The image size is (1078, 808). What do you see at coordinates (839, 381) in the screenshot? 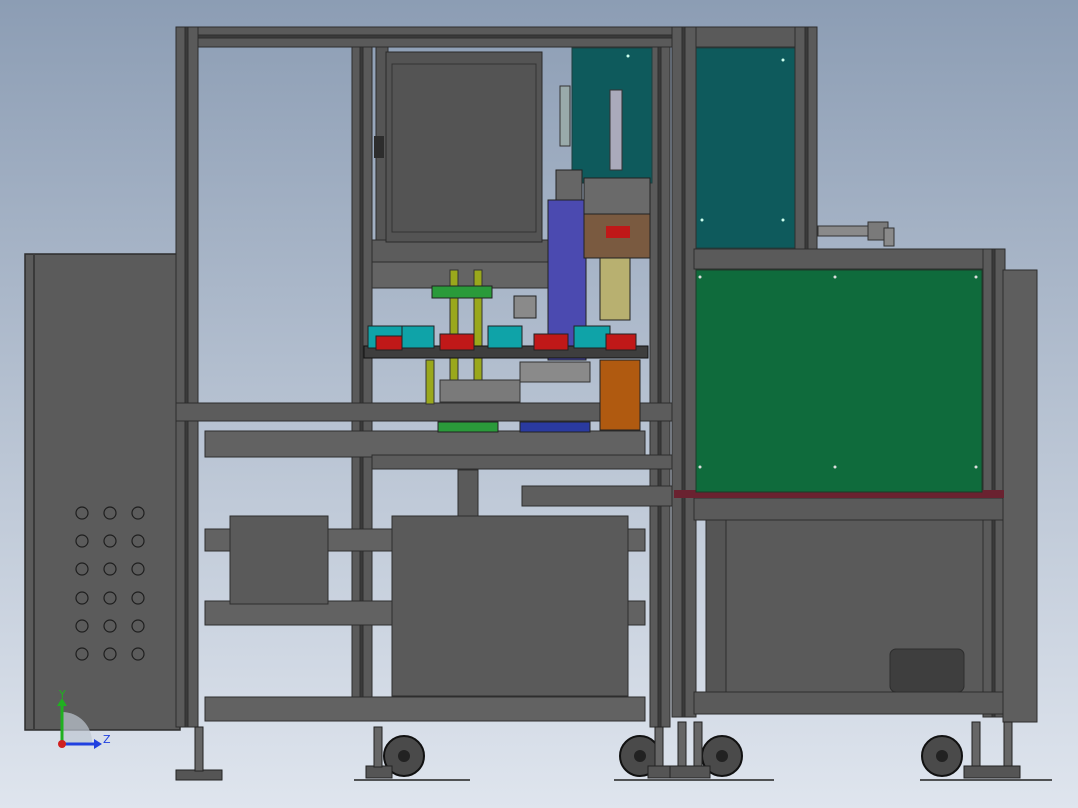
I see `green-guard-panel` at bounding box center [839, 381].